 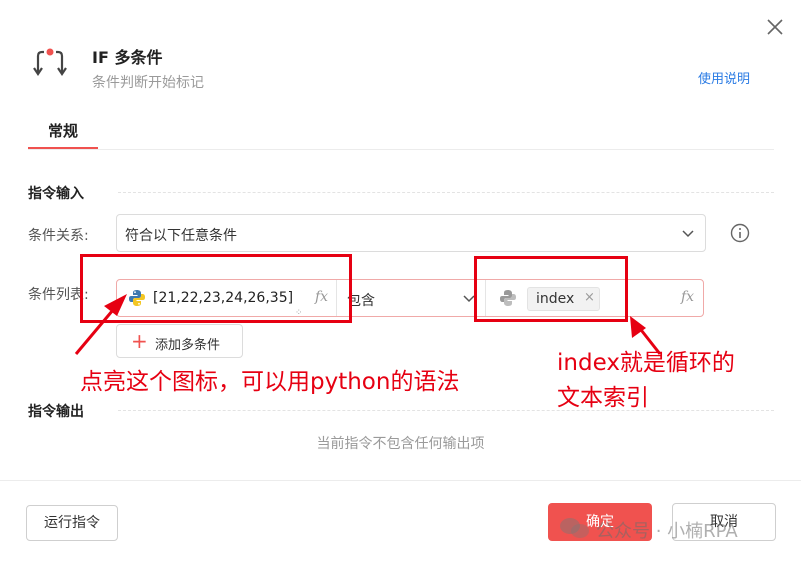 I want to click on condition-right-operand: index × fx, so click(x=595, y=298).